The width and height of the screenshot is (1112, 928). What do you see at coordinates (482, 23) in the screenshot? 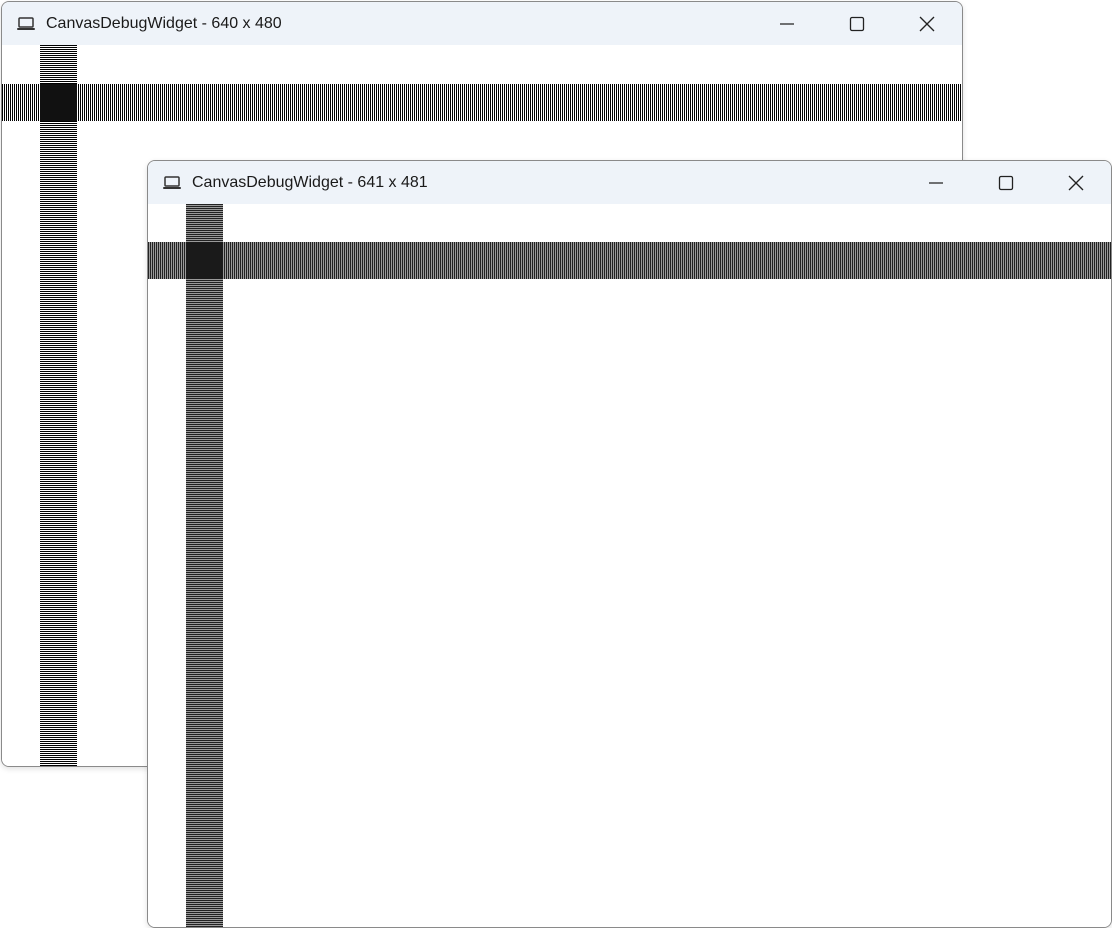
I see `title-bar: CanvasDebugWidget - 640 x 480` at bounding box center [482, 23].